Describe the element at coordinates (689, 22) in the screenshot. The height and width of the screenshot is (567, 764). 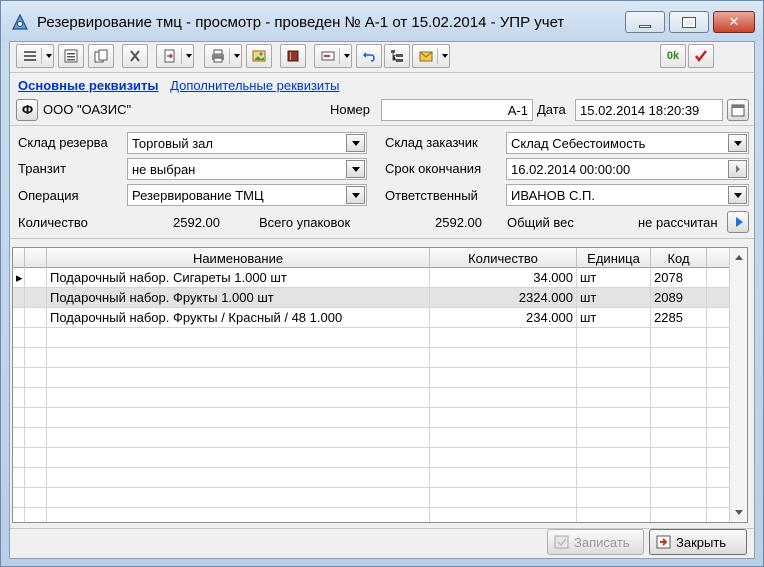
I see `maximize-button` at that location.